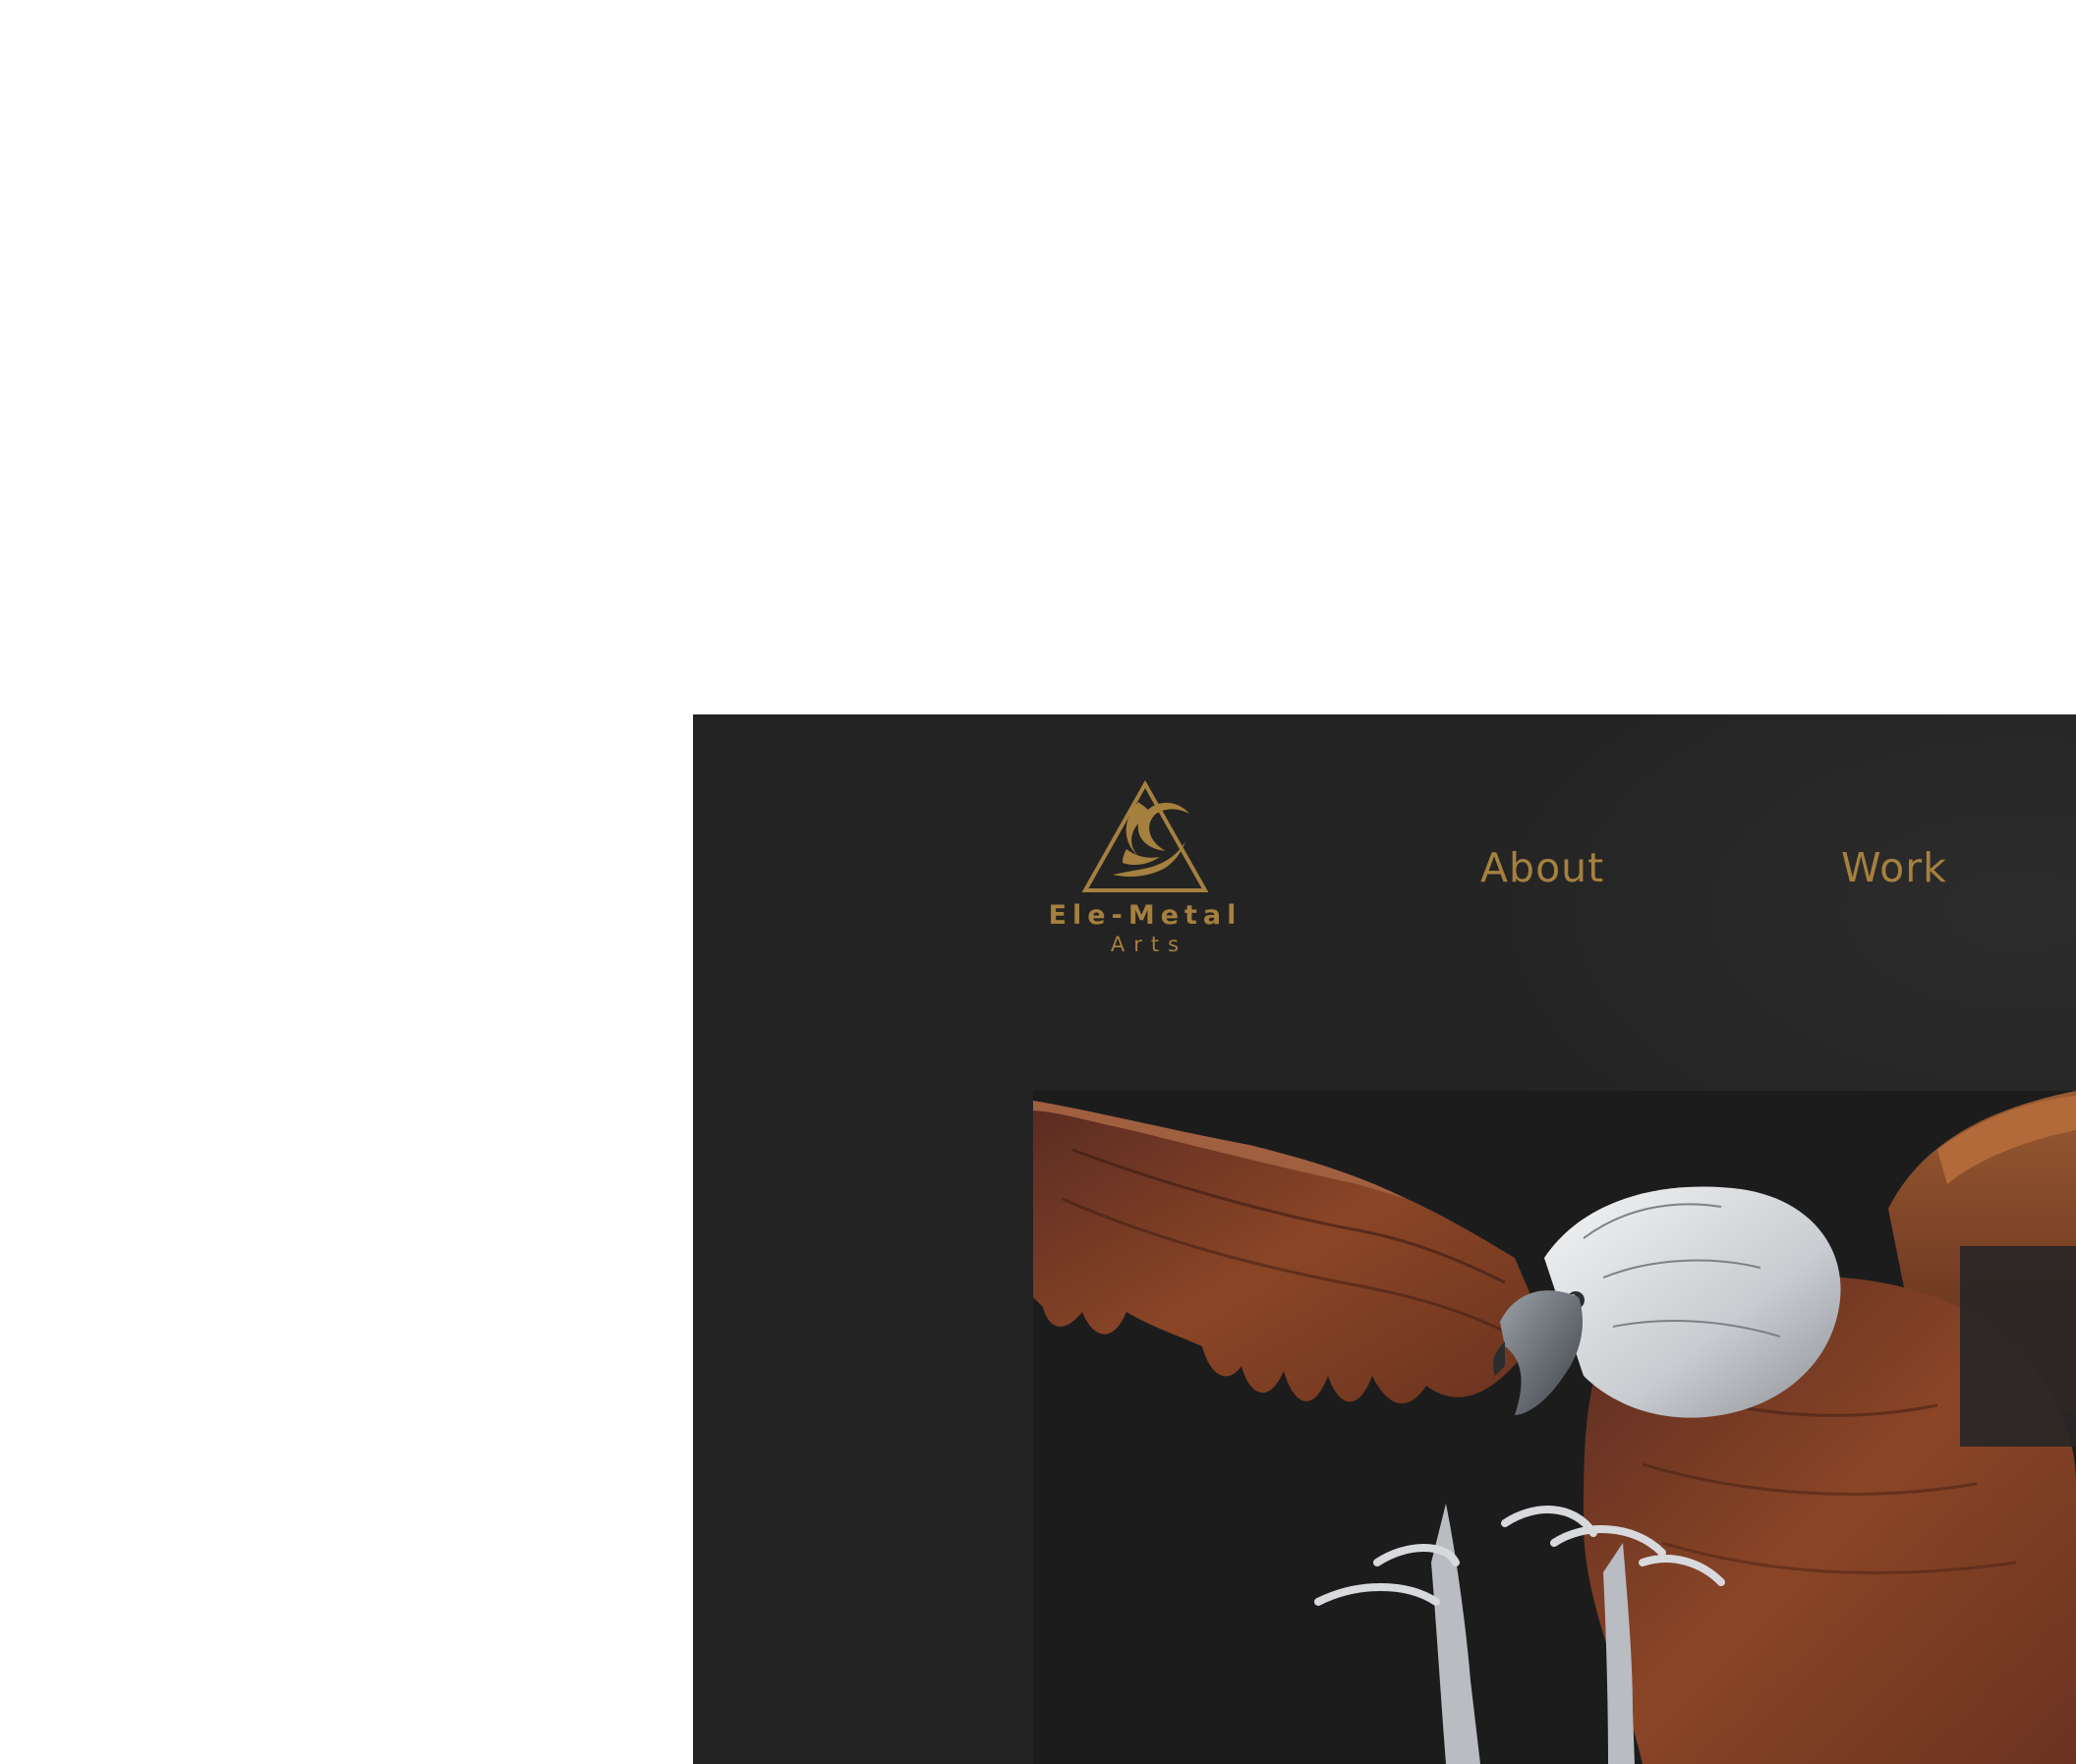  What do you see at coordinates (1894, 868) in the screenshot?
I see `nav-link-work: Work` at bounding box center [1894, 868].